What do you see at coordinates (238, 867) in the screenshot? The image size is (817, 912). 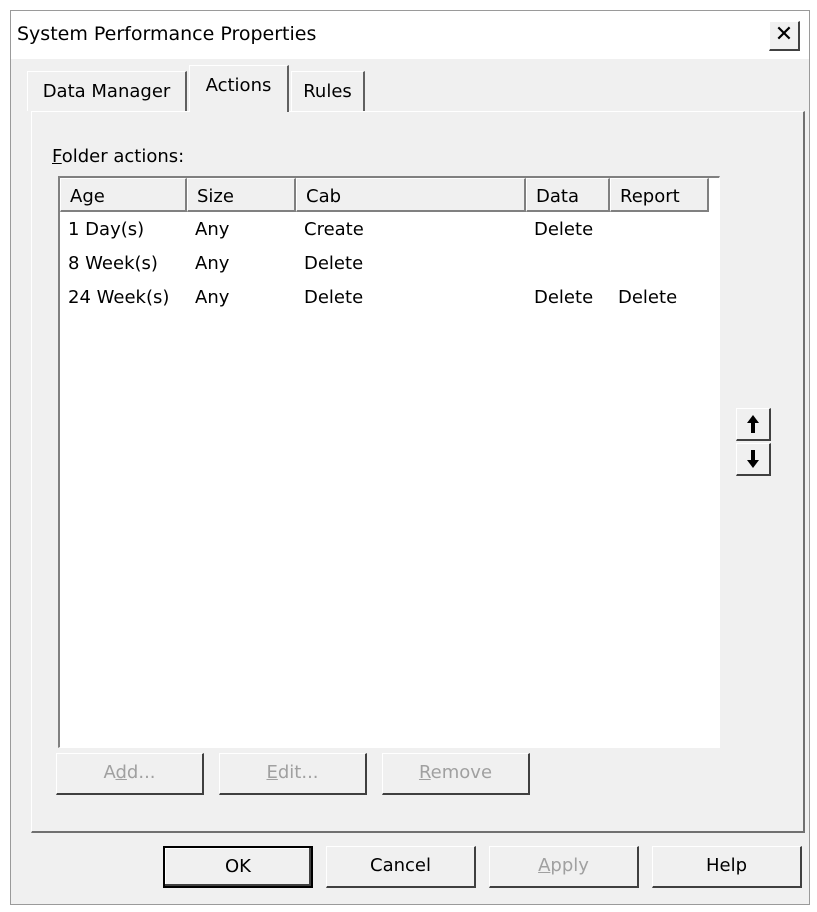 I see `ok-button: OK` at bounding box center [238, 867].